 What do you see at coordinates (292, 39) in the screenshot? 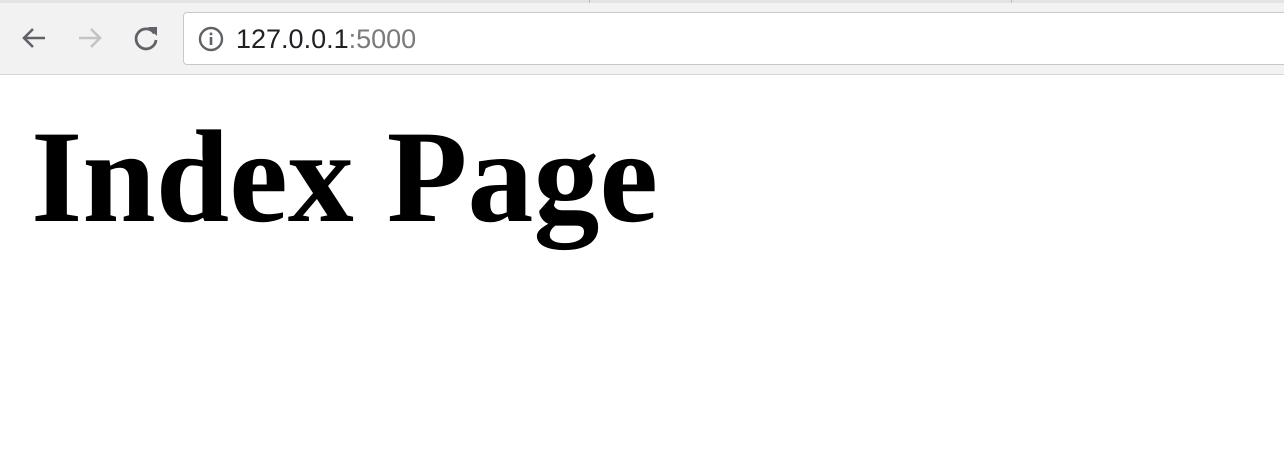
I see `url-host: 127.0.0.1` at bounding box center [292, 39].